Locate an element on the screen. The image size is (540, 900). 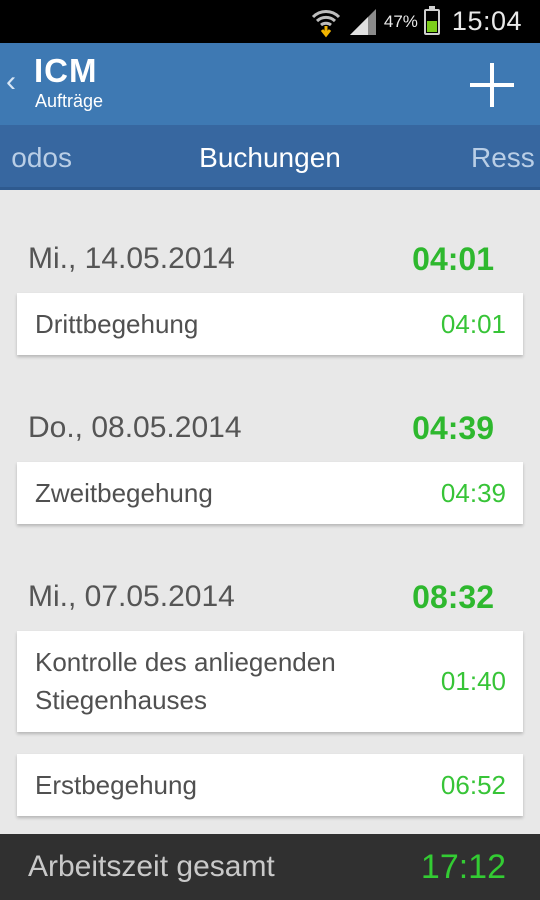
tab-strip: odos Buchungen Ress is located at coordinates (270, 157).